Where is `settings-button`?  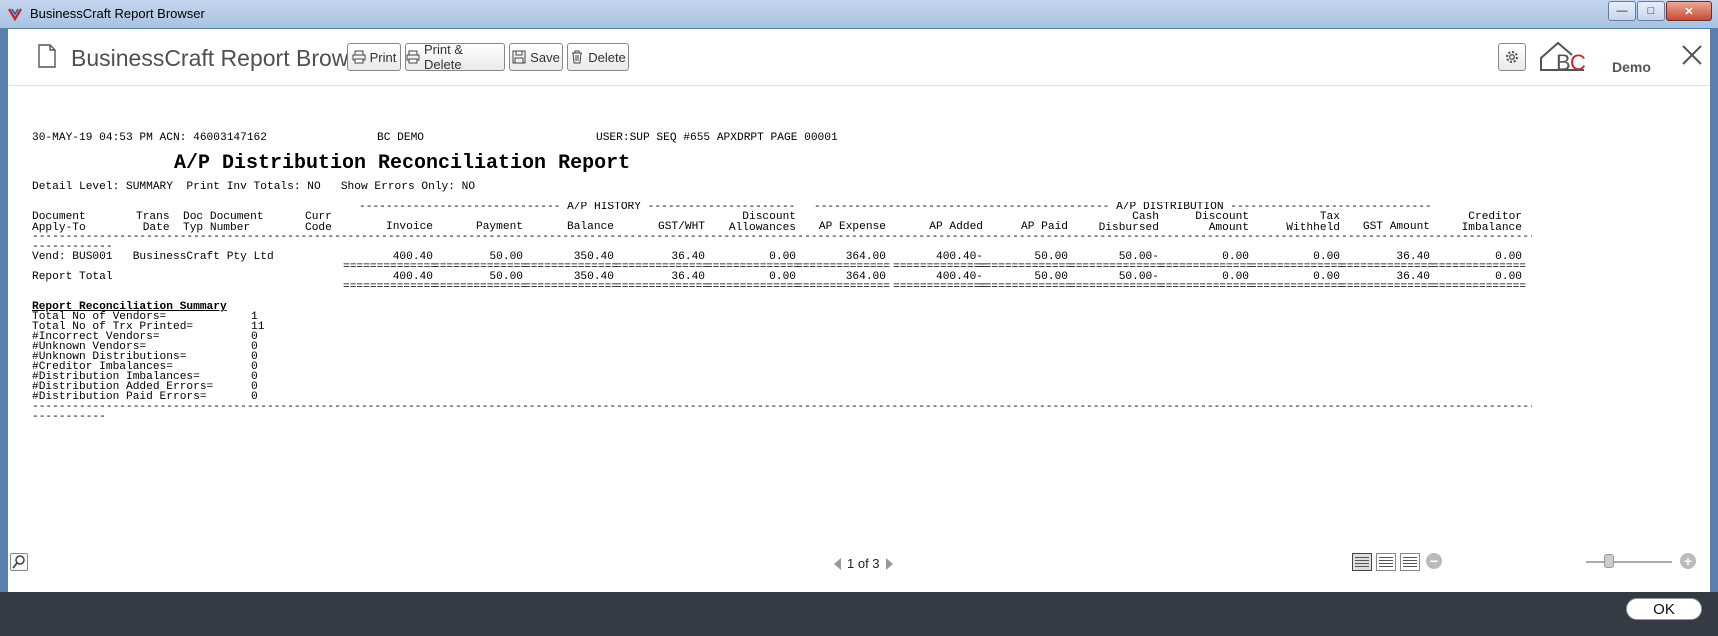
settings-button is located at coordinates (1512, 57).